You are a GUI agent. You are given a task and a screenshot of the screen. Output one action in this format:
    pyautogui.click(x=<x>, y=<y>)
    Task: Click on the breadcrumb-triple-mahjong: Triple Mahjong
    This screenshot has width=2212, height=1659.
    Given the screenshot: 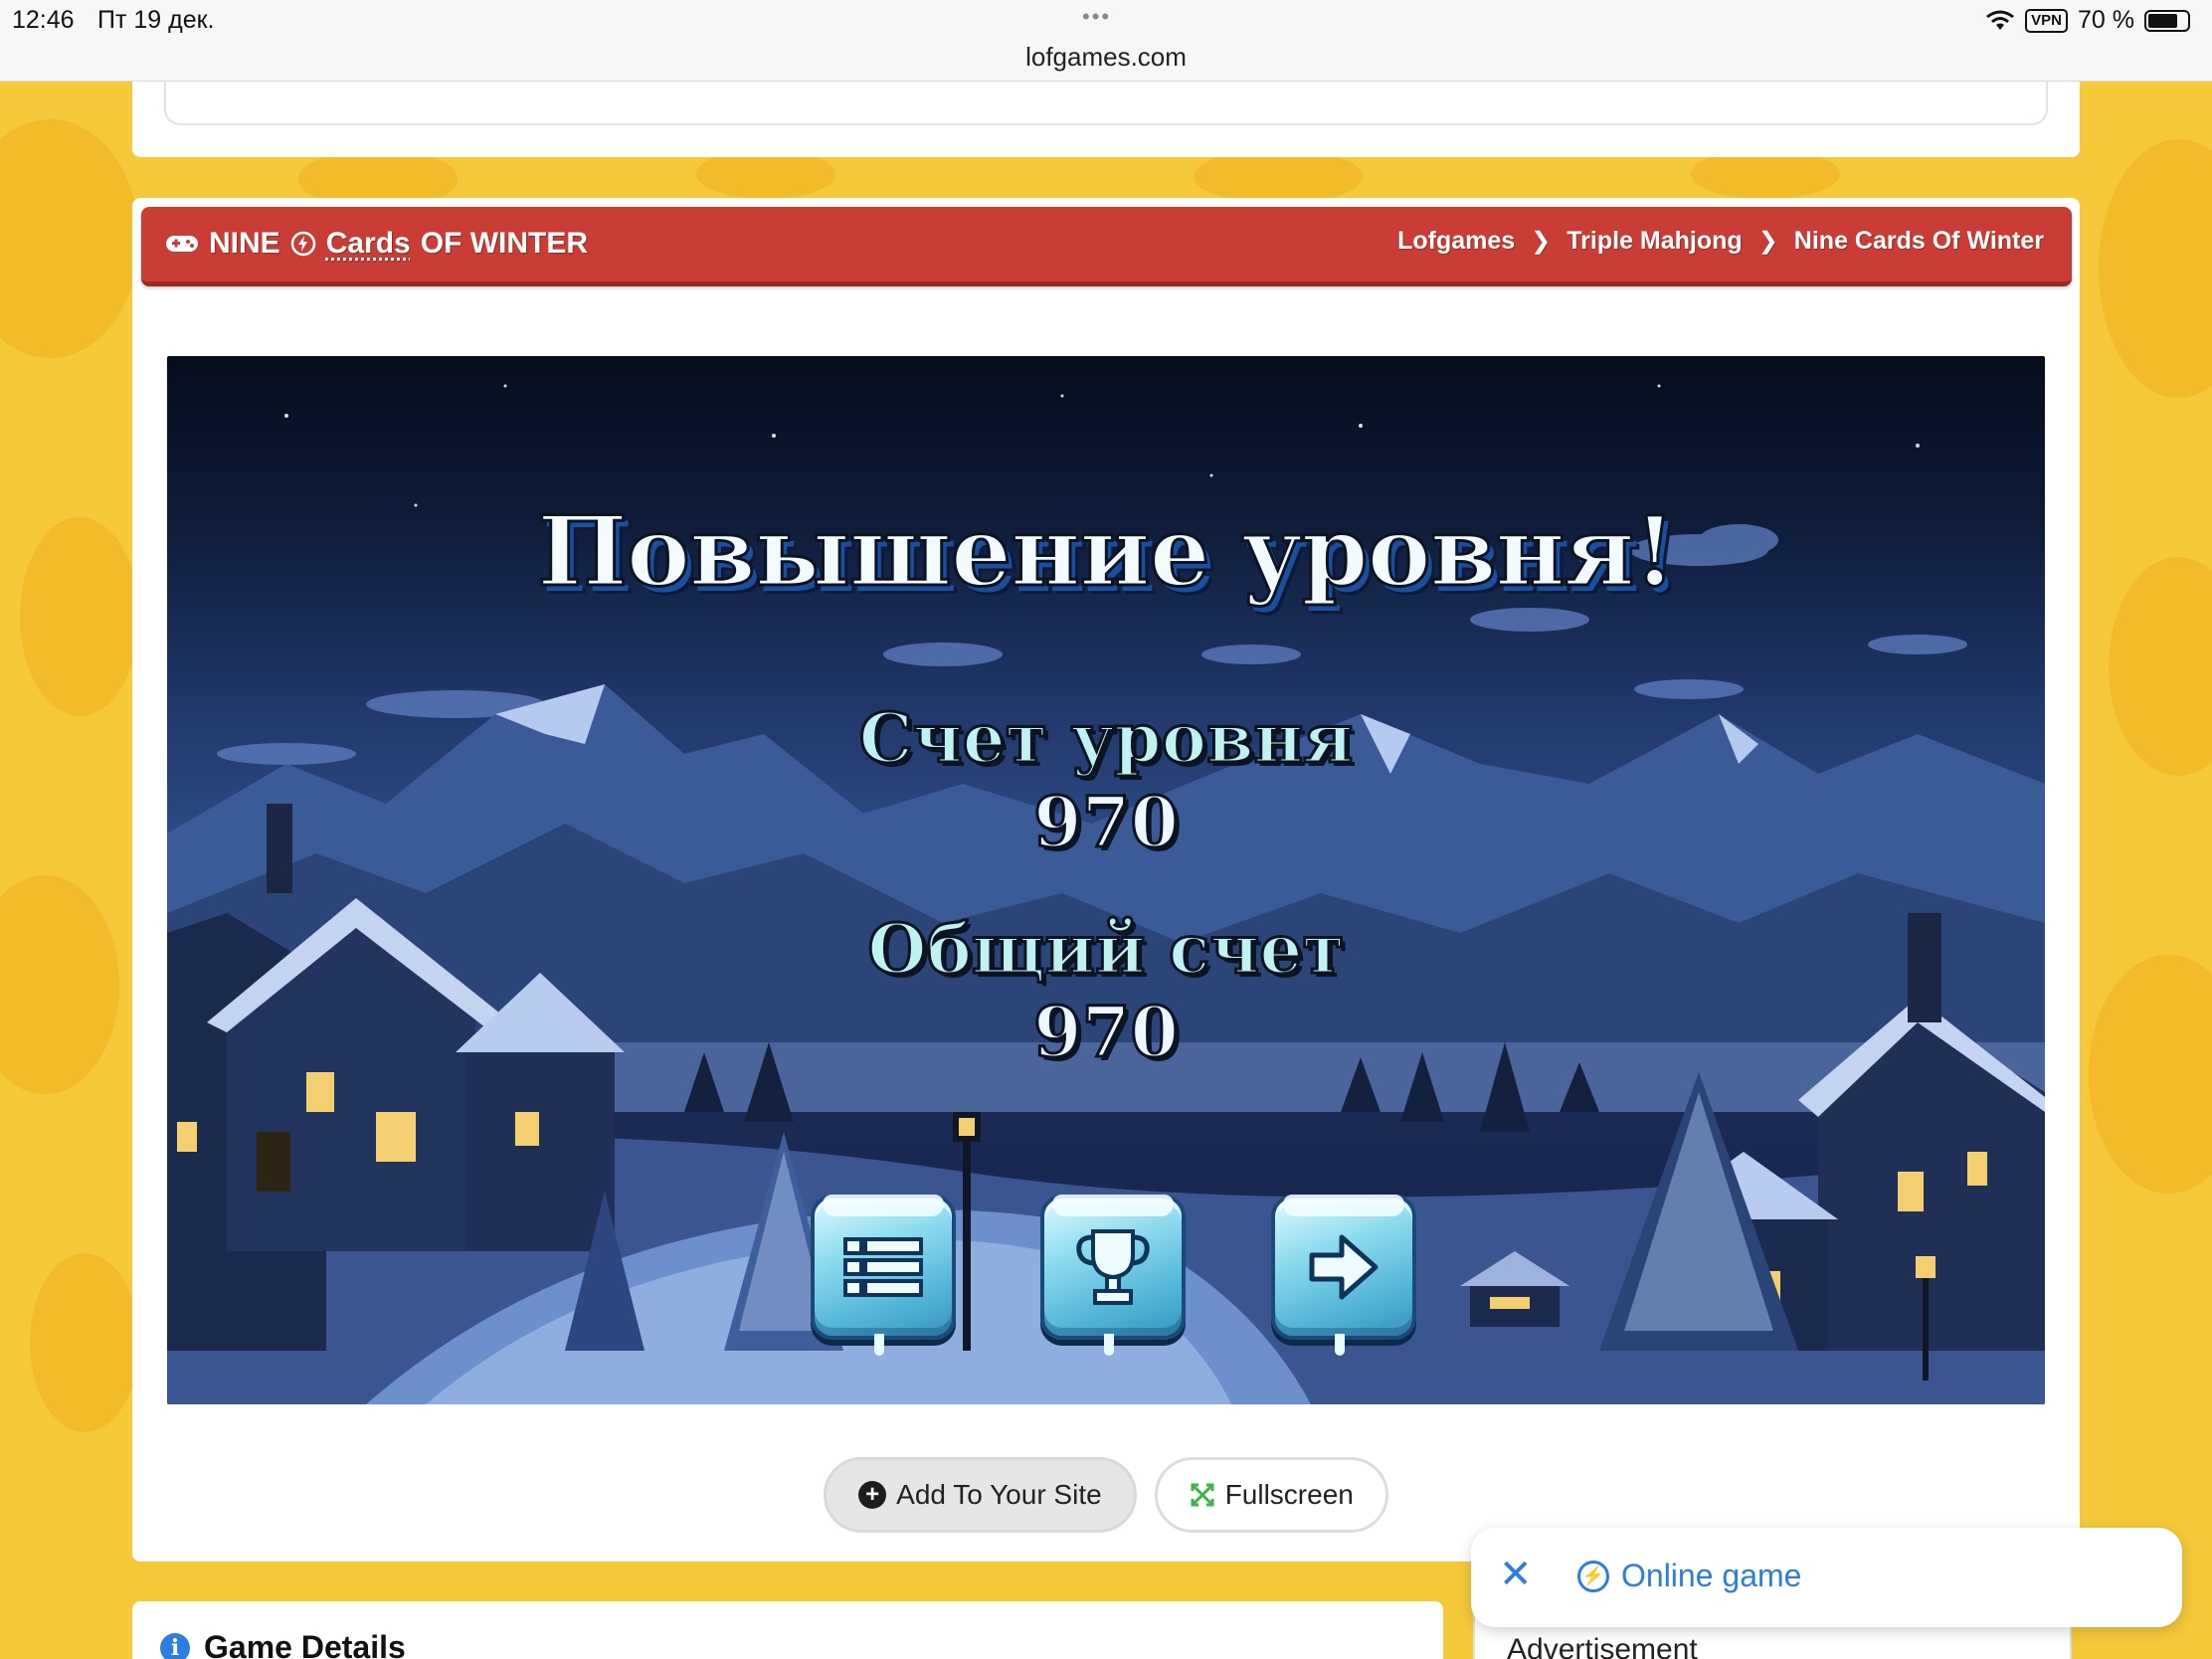 What is the action you would take?
    pyautogui.click(x=1654, y=241)
    